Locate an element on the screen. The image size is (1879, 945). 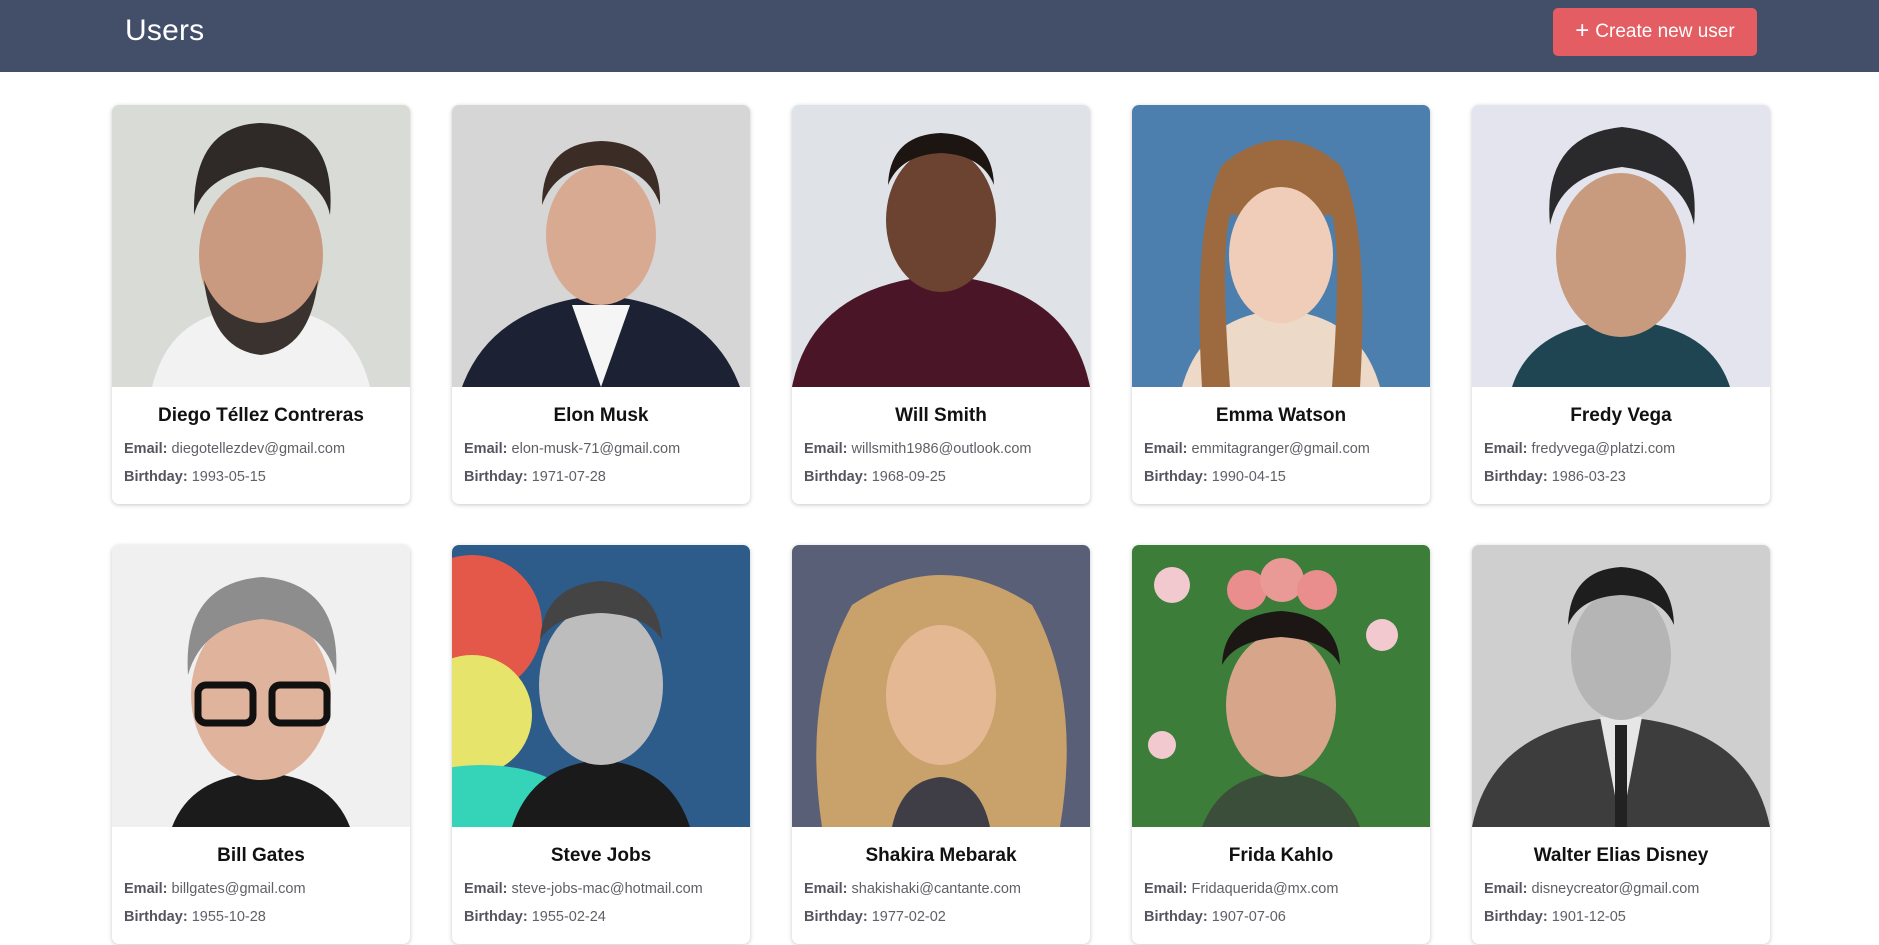
top-header: Users + Create new user is located at coordinates (939, 36).